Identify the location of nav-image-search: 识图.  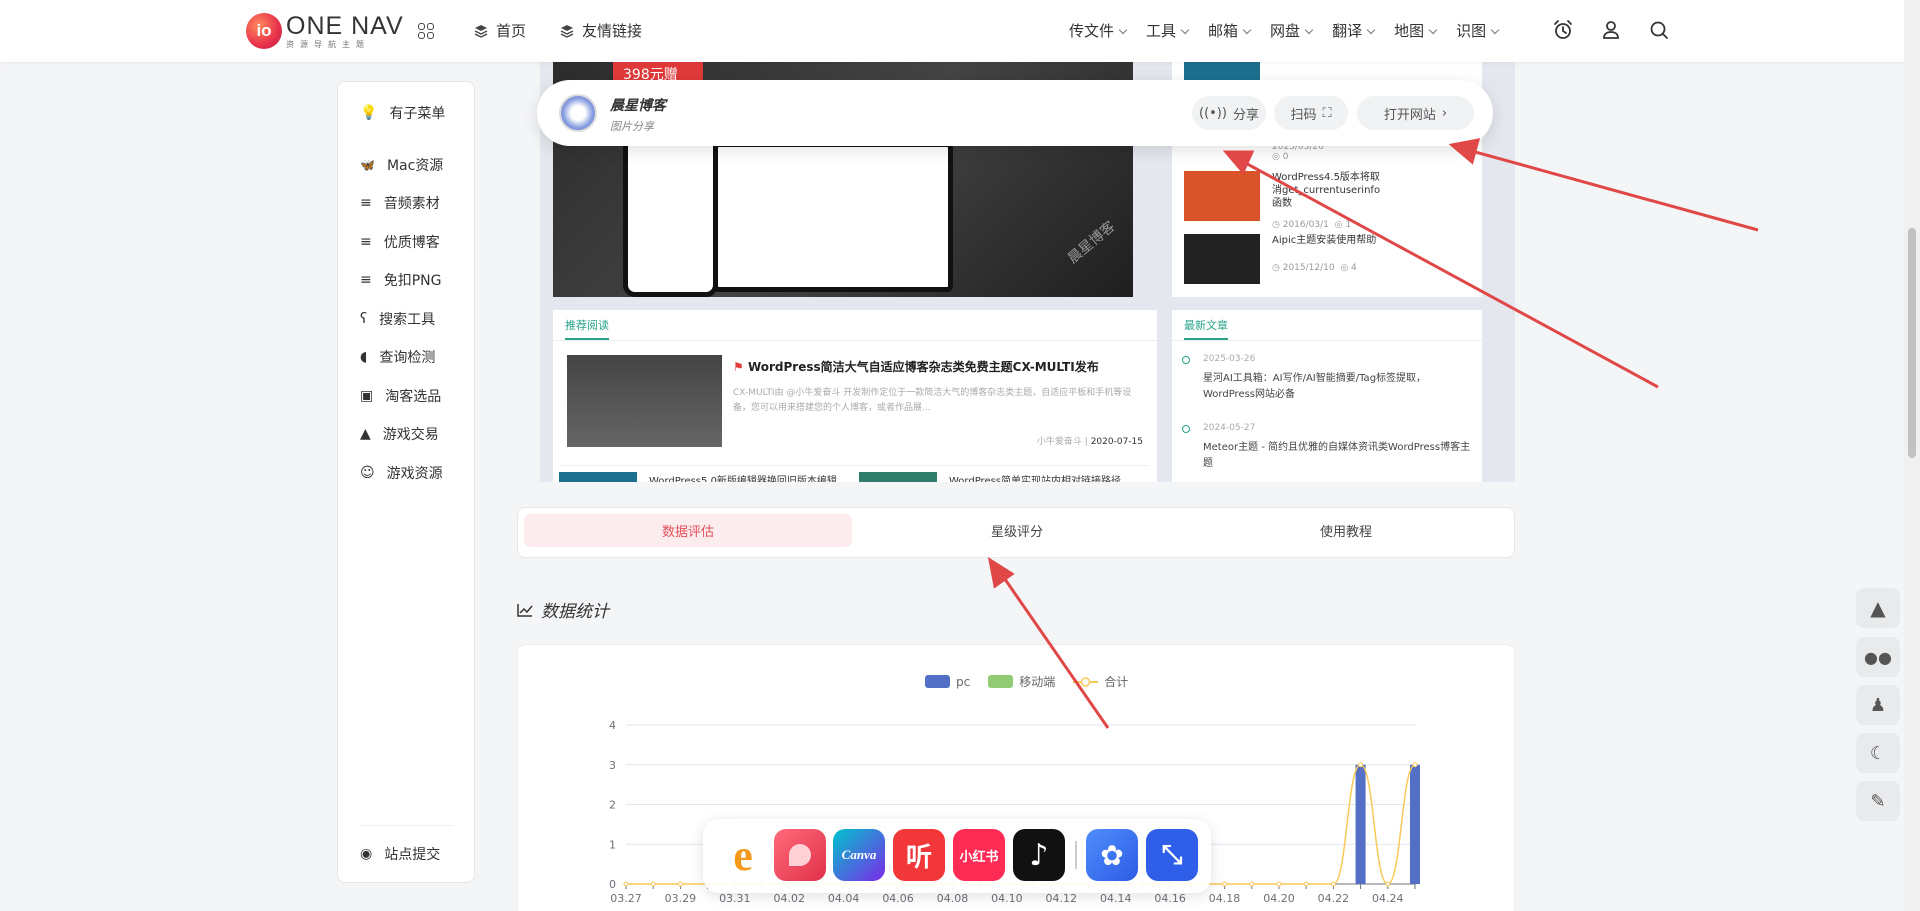
(1477, 30).